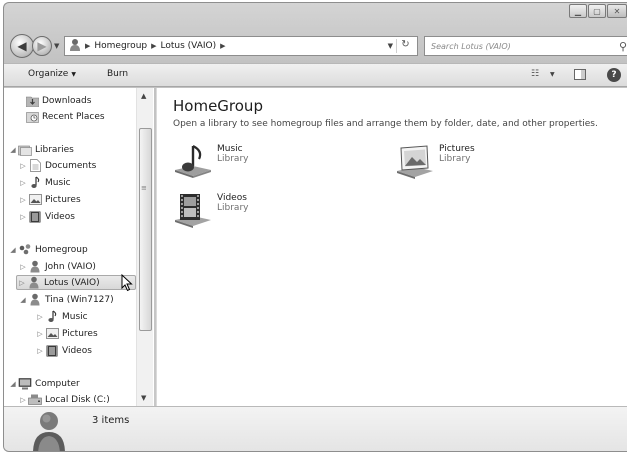 The image size is (627, 452). I want to click on pictures-icon, so click(52, 333).